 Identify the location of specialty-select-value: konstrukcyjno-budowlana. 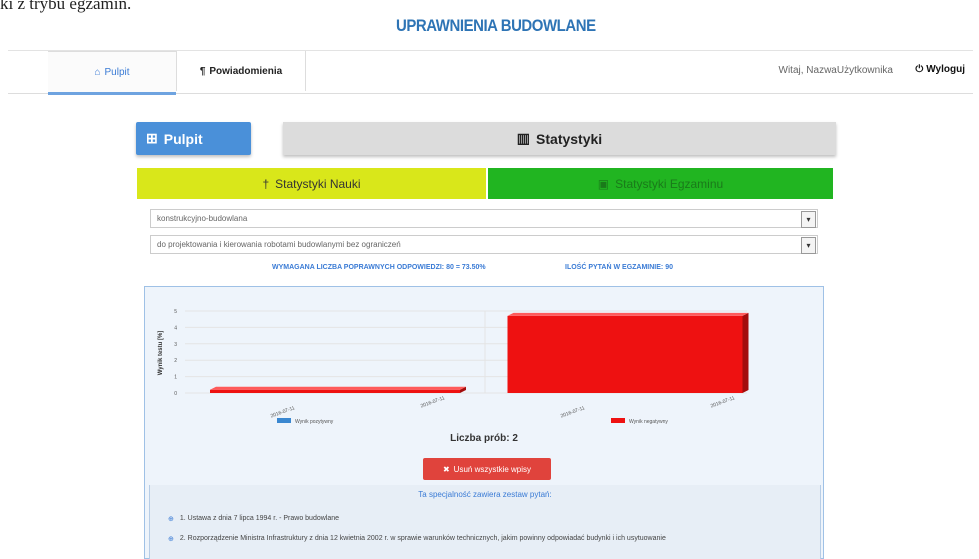
(202, 218).